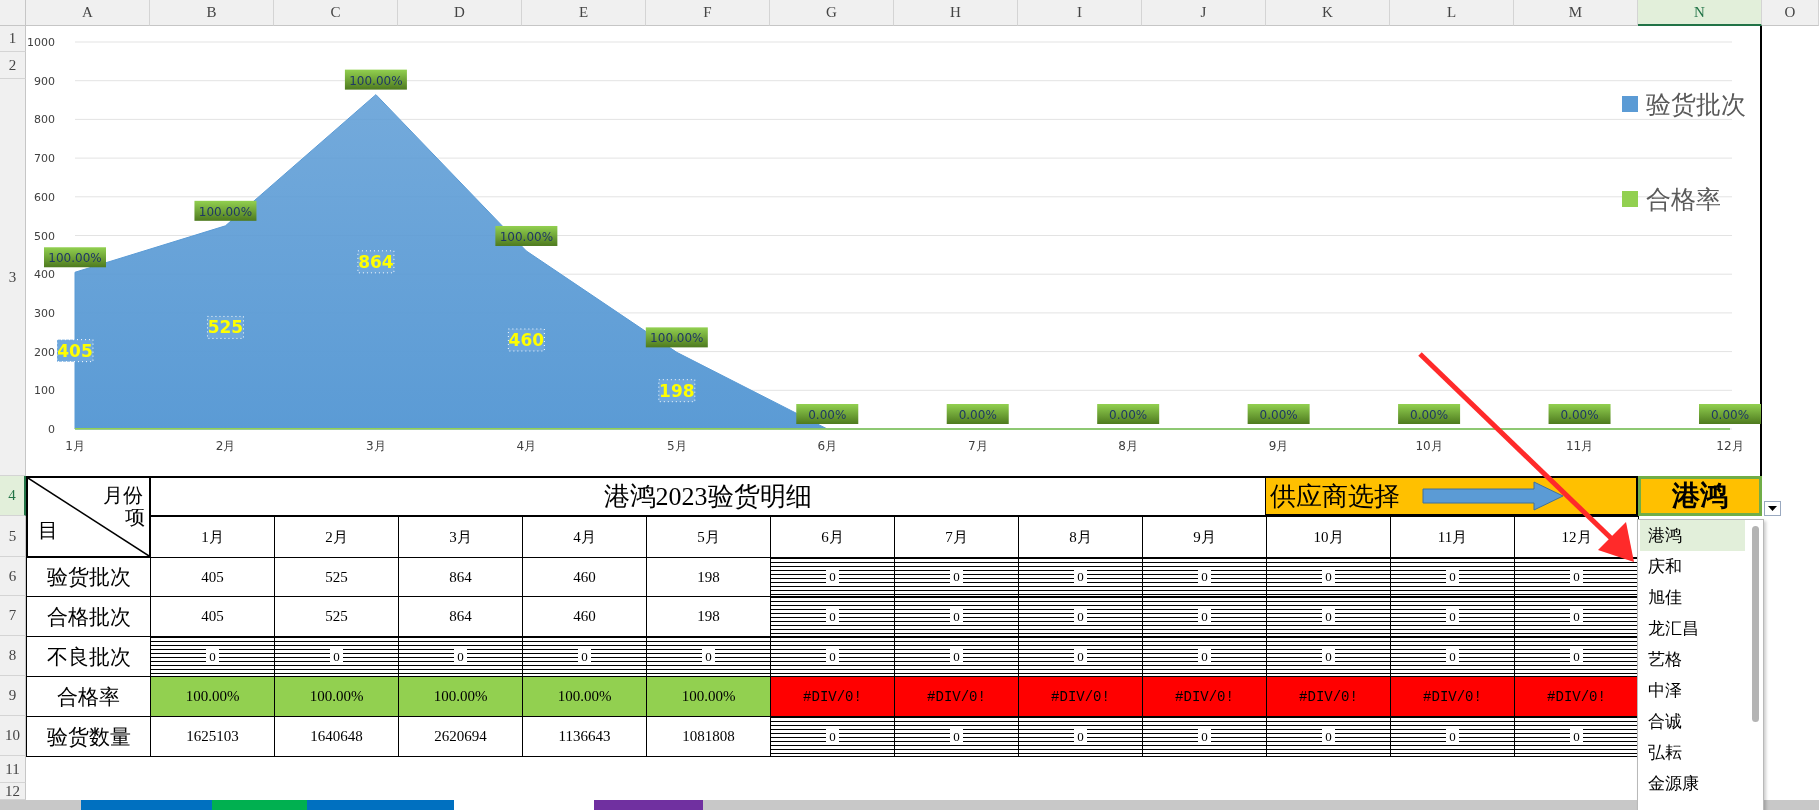  Describe the element at coordinates (44, 81) in the screenshot. I see `axis-label: 900` at that location.